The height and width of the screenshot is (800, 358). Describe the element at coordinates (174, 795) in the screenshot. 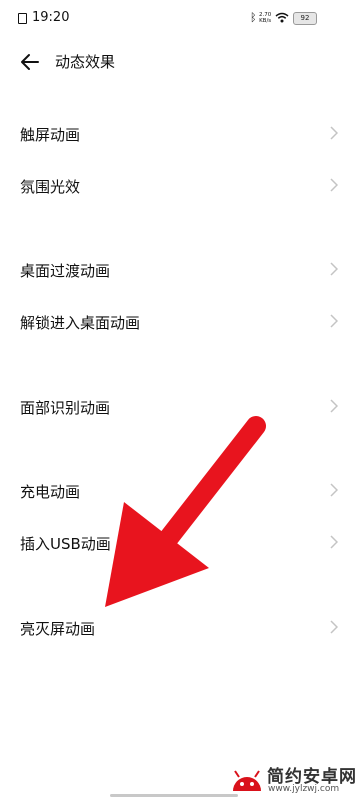

I see `gesture-nav-bar` at that location.